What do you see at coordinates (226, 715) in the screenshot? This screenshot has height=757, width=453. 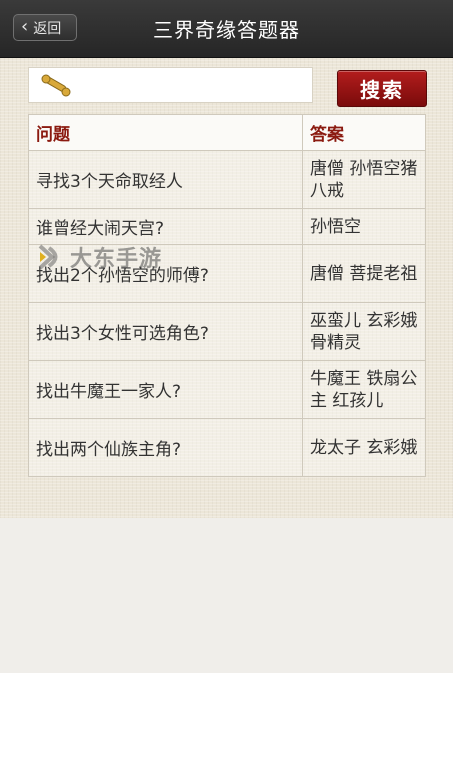 I see `bottom-blank-area` at bounding box center [226, 715].